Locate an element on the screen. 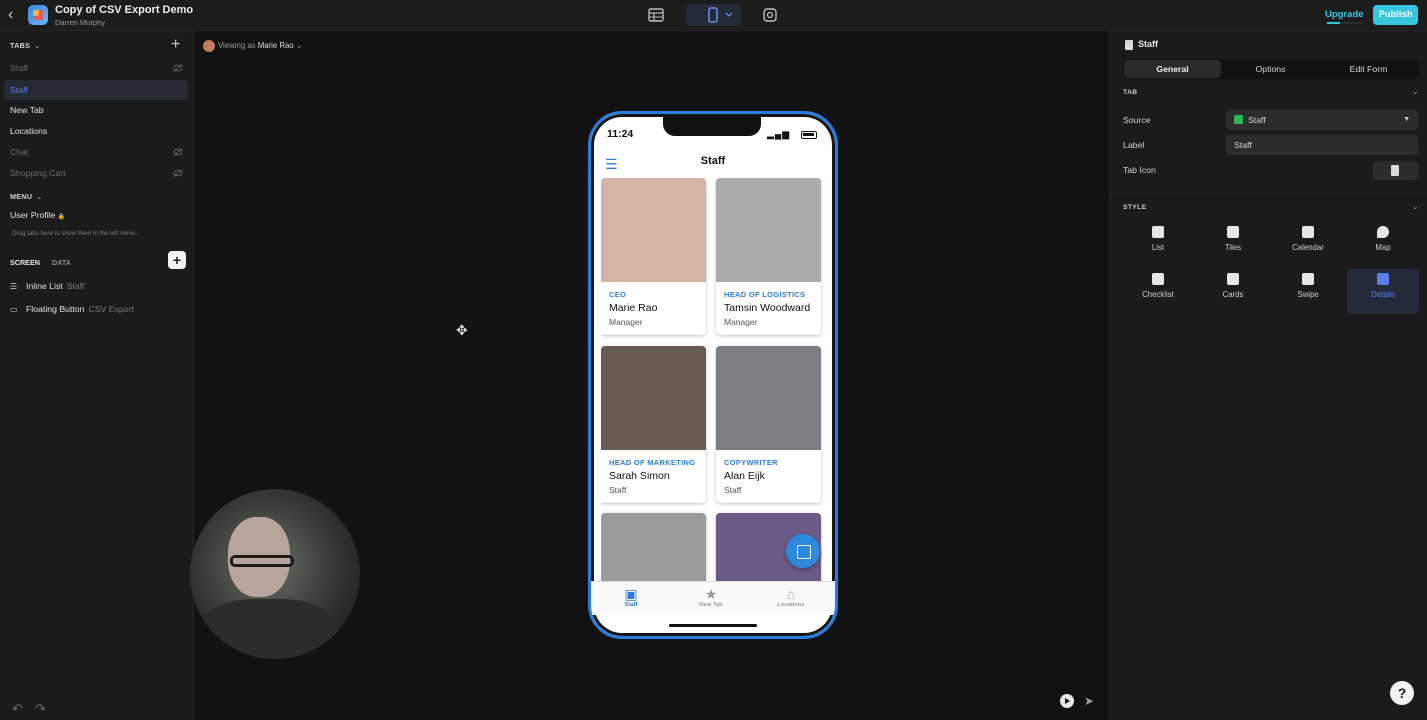 This screenshot has height=720, width=1427. phone-tab-new-tab: ★ New Tab is located at coordinates (711, 597).